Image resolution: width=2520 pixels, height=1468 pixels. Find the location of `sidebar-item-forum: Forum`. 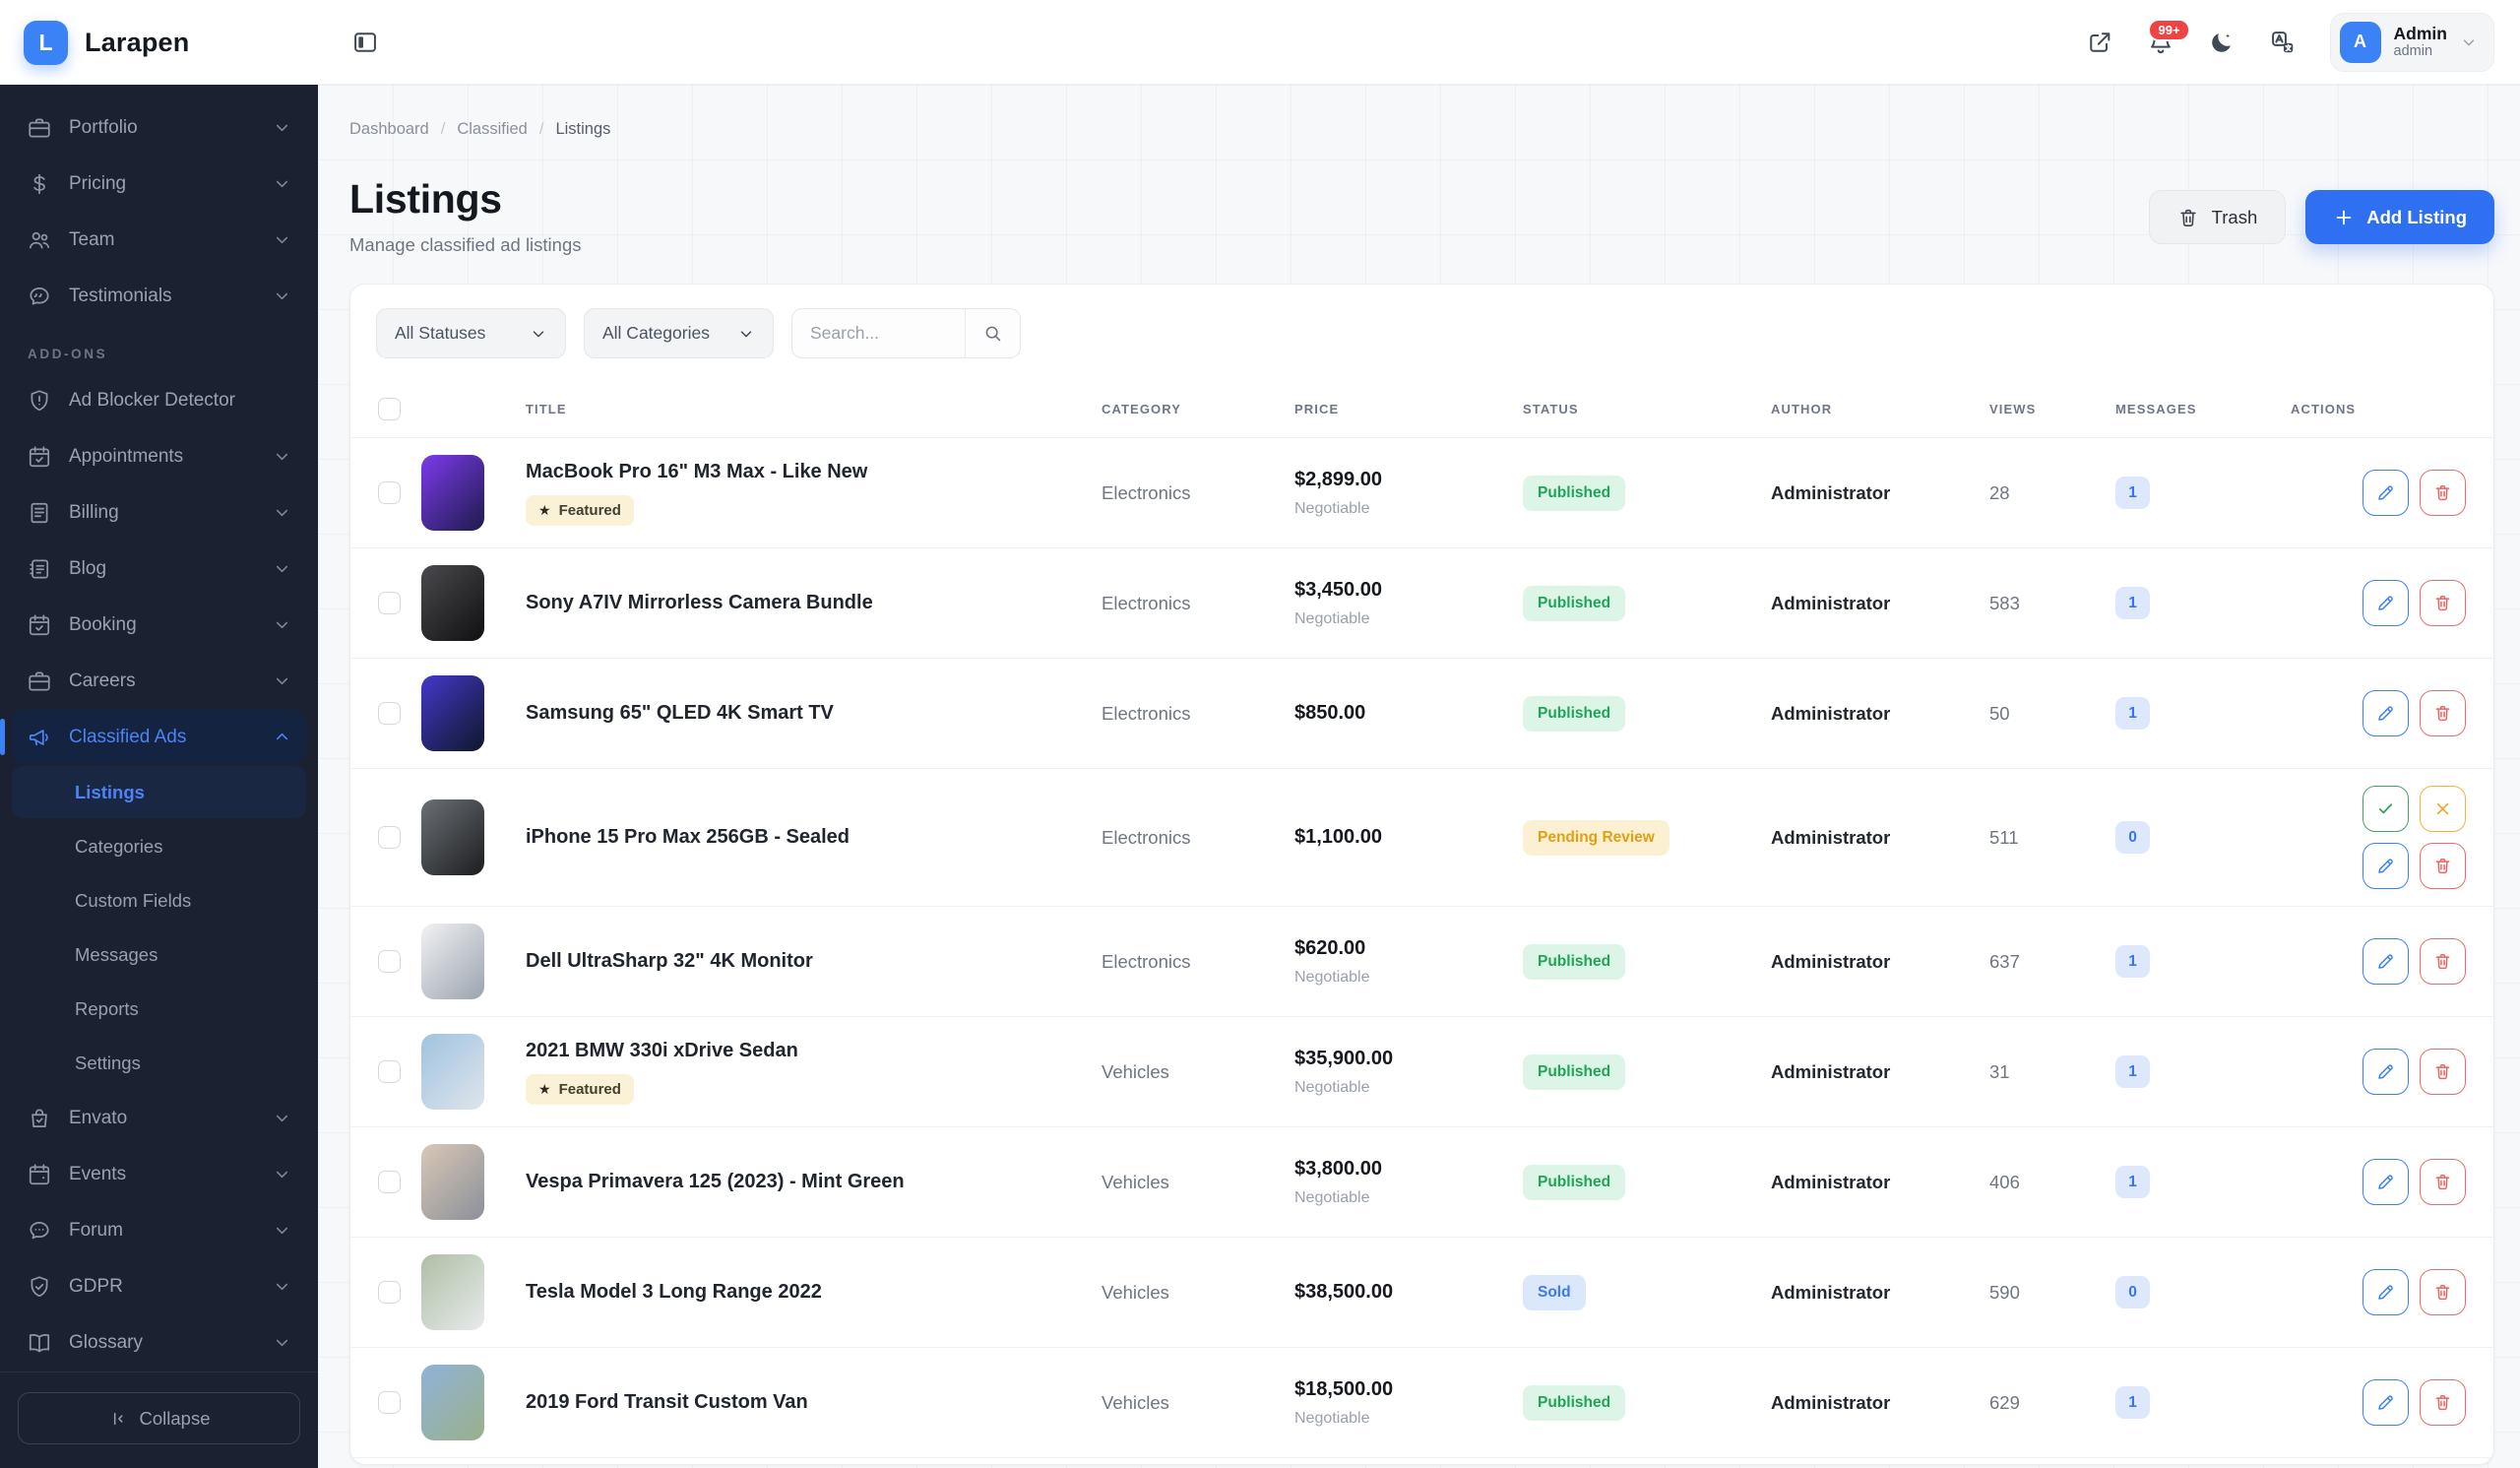

sidebar-item-forum: Forum is located at coordinates (159, 1230).